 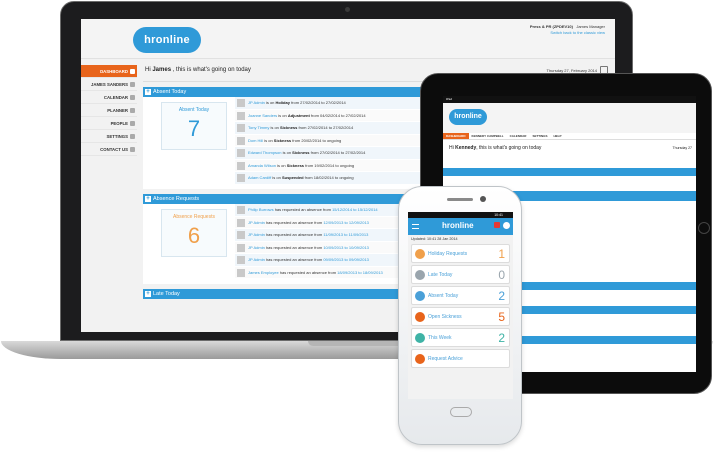 I want to click on request-advice-item: Request Advice, so click(x=460, y=358).